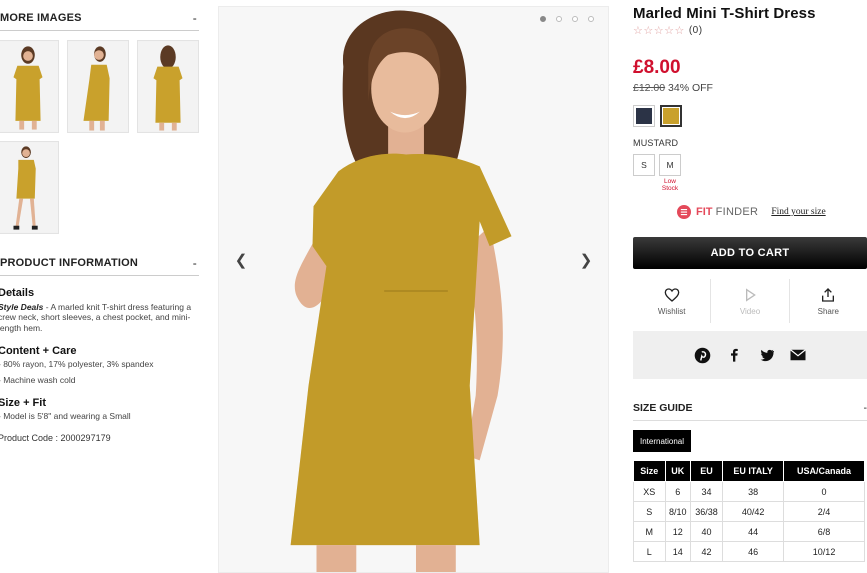 This screenshot has height=573, width=867. I want to click on wishlist-label: Wishlist, so click(671, 311).